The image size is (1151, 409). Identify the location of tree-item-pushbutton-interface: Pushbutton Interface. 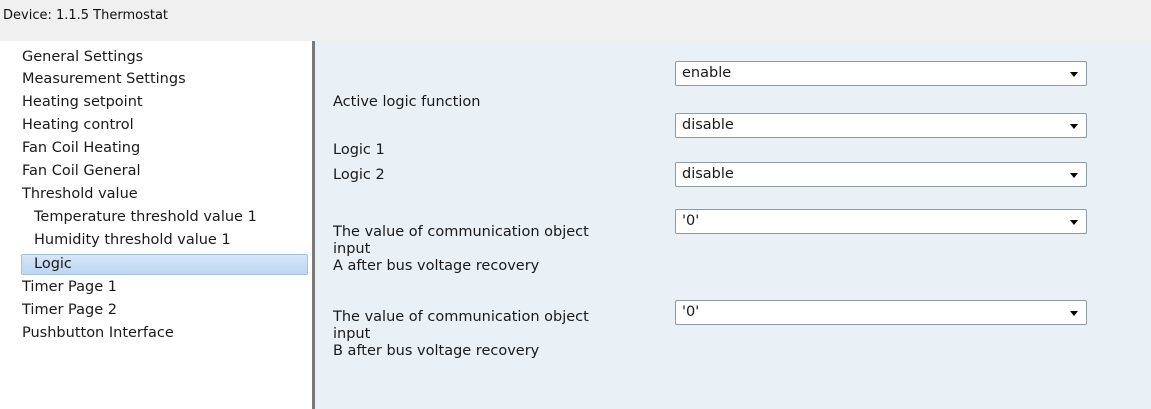
(156, 333).